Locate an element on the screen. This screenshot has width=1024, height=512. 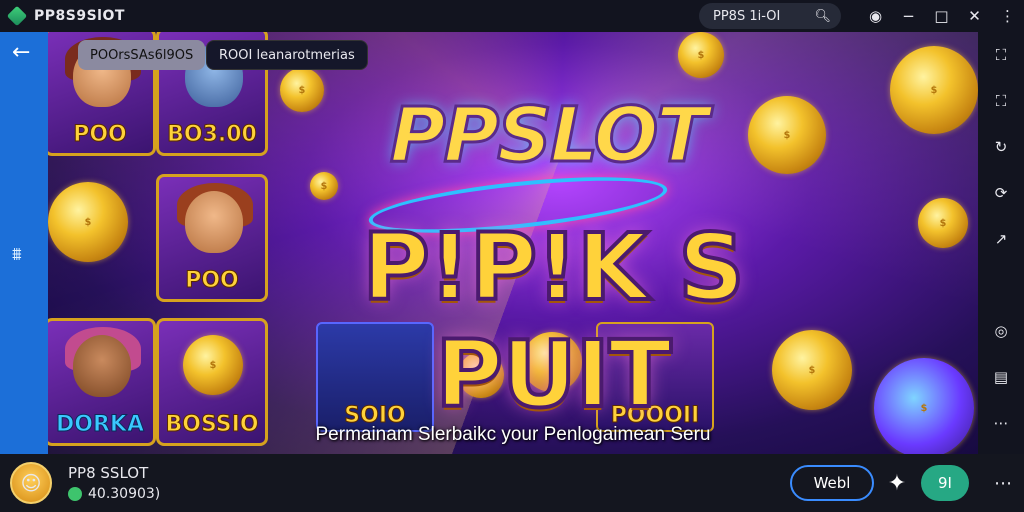
left-rail: ← ⩩ is located at coordinates (24, 243).